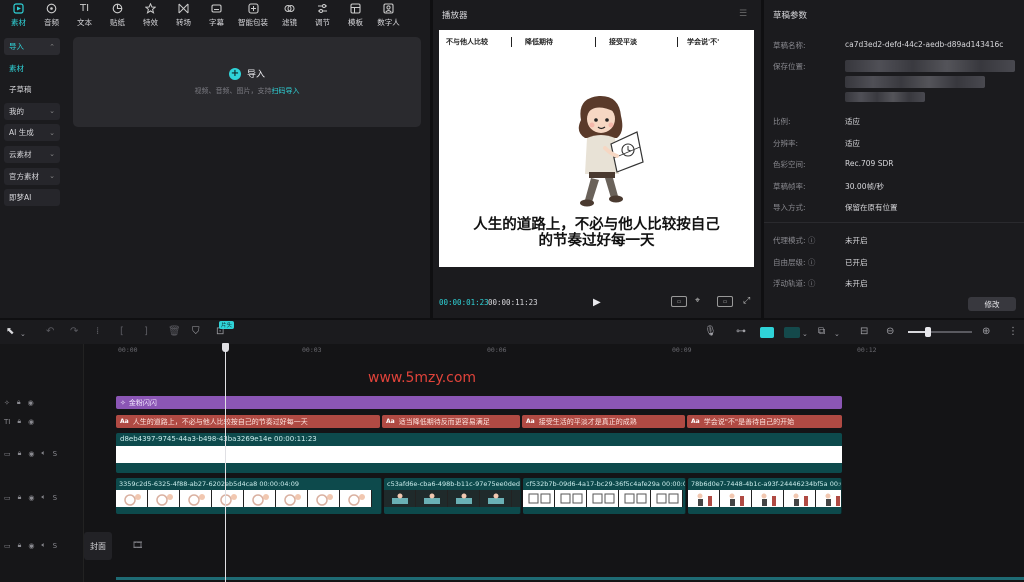 The width and height of the screenshot is (1024, 582). Describe the element at coordinates (32, 68) in the screenshot. I see `nav-material: 素材` at that location.